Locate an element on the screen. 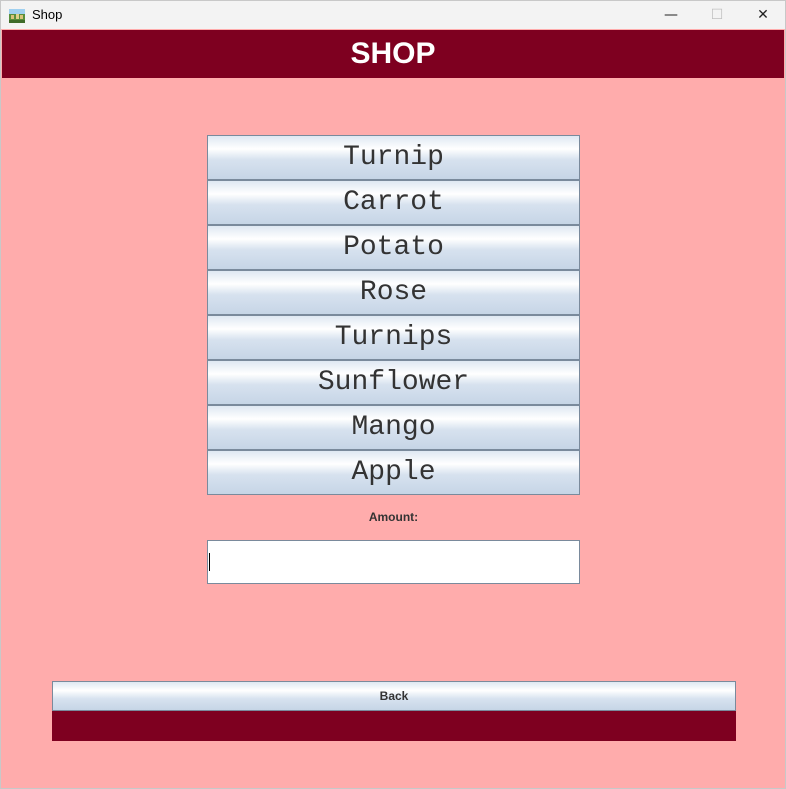  app-icon is located at coordinates (17, 15).